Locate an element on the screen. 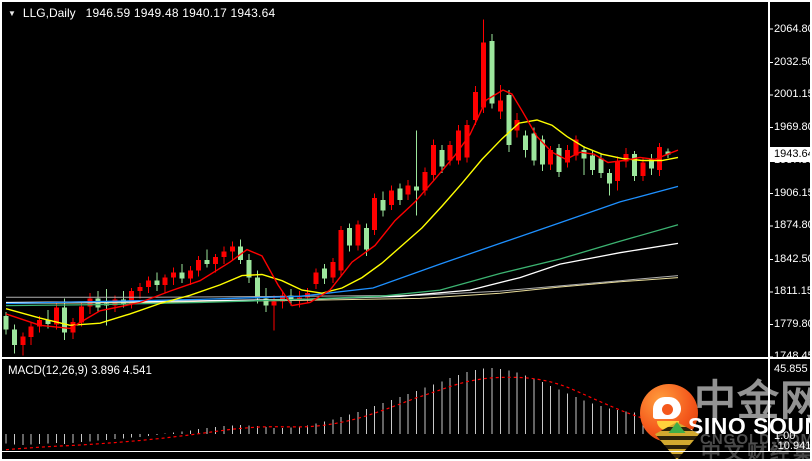  price-tick-label: 1811.15 is located at coordinates (793, 291).